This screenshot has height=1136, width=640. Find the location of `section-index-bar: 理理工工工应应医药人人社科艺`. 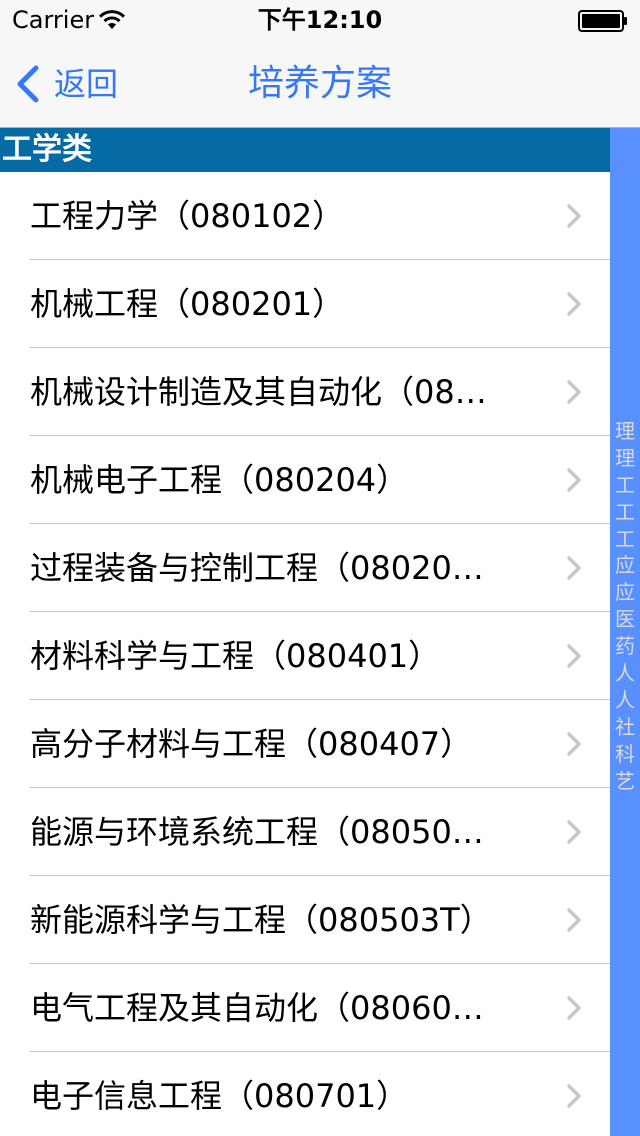

section-index-bar: 理理工工工应应医药人人社科艺 is located at coordinates (625, 632).